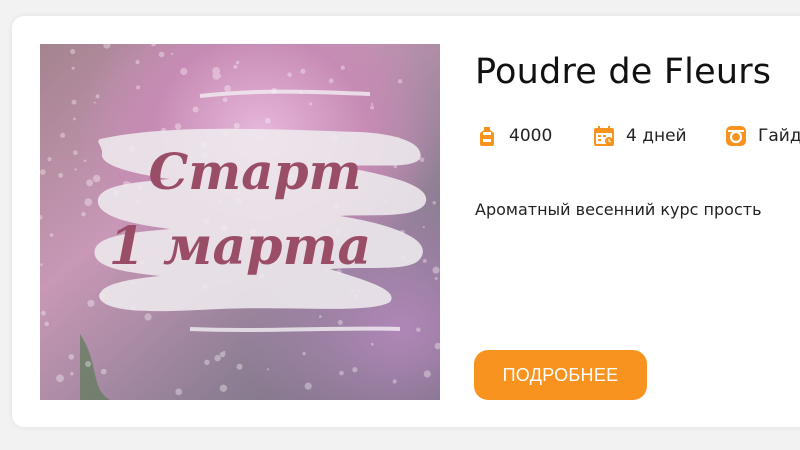 This screenshot has height=450, width=800. What do you see at coordinates (255, 171) in the screenshot?
I see `image-caption-line1: Старт` at bounding box center [255, 171].